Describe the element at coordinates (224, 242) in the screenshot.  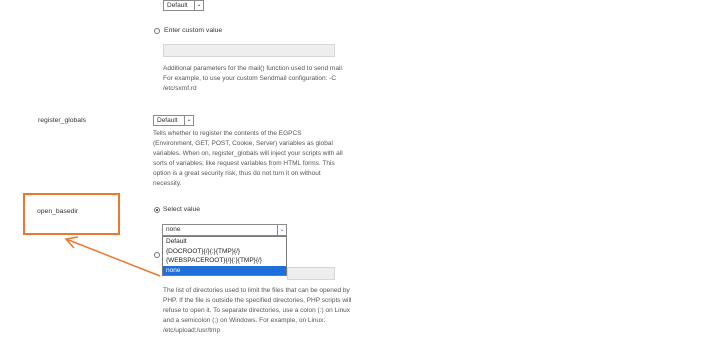
I see `dropdown-option-default: Default` at that location.